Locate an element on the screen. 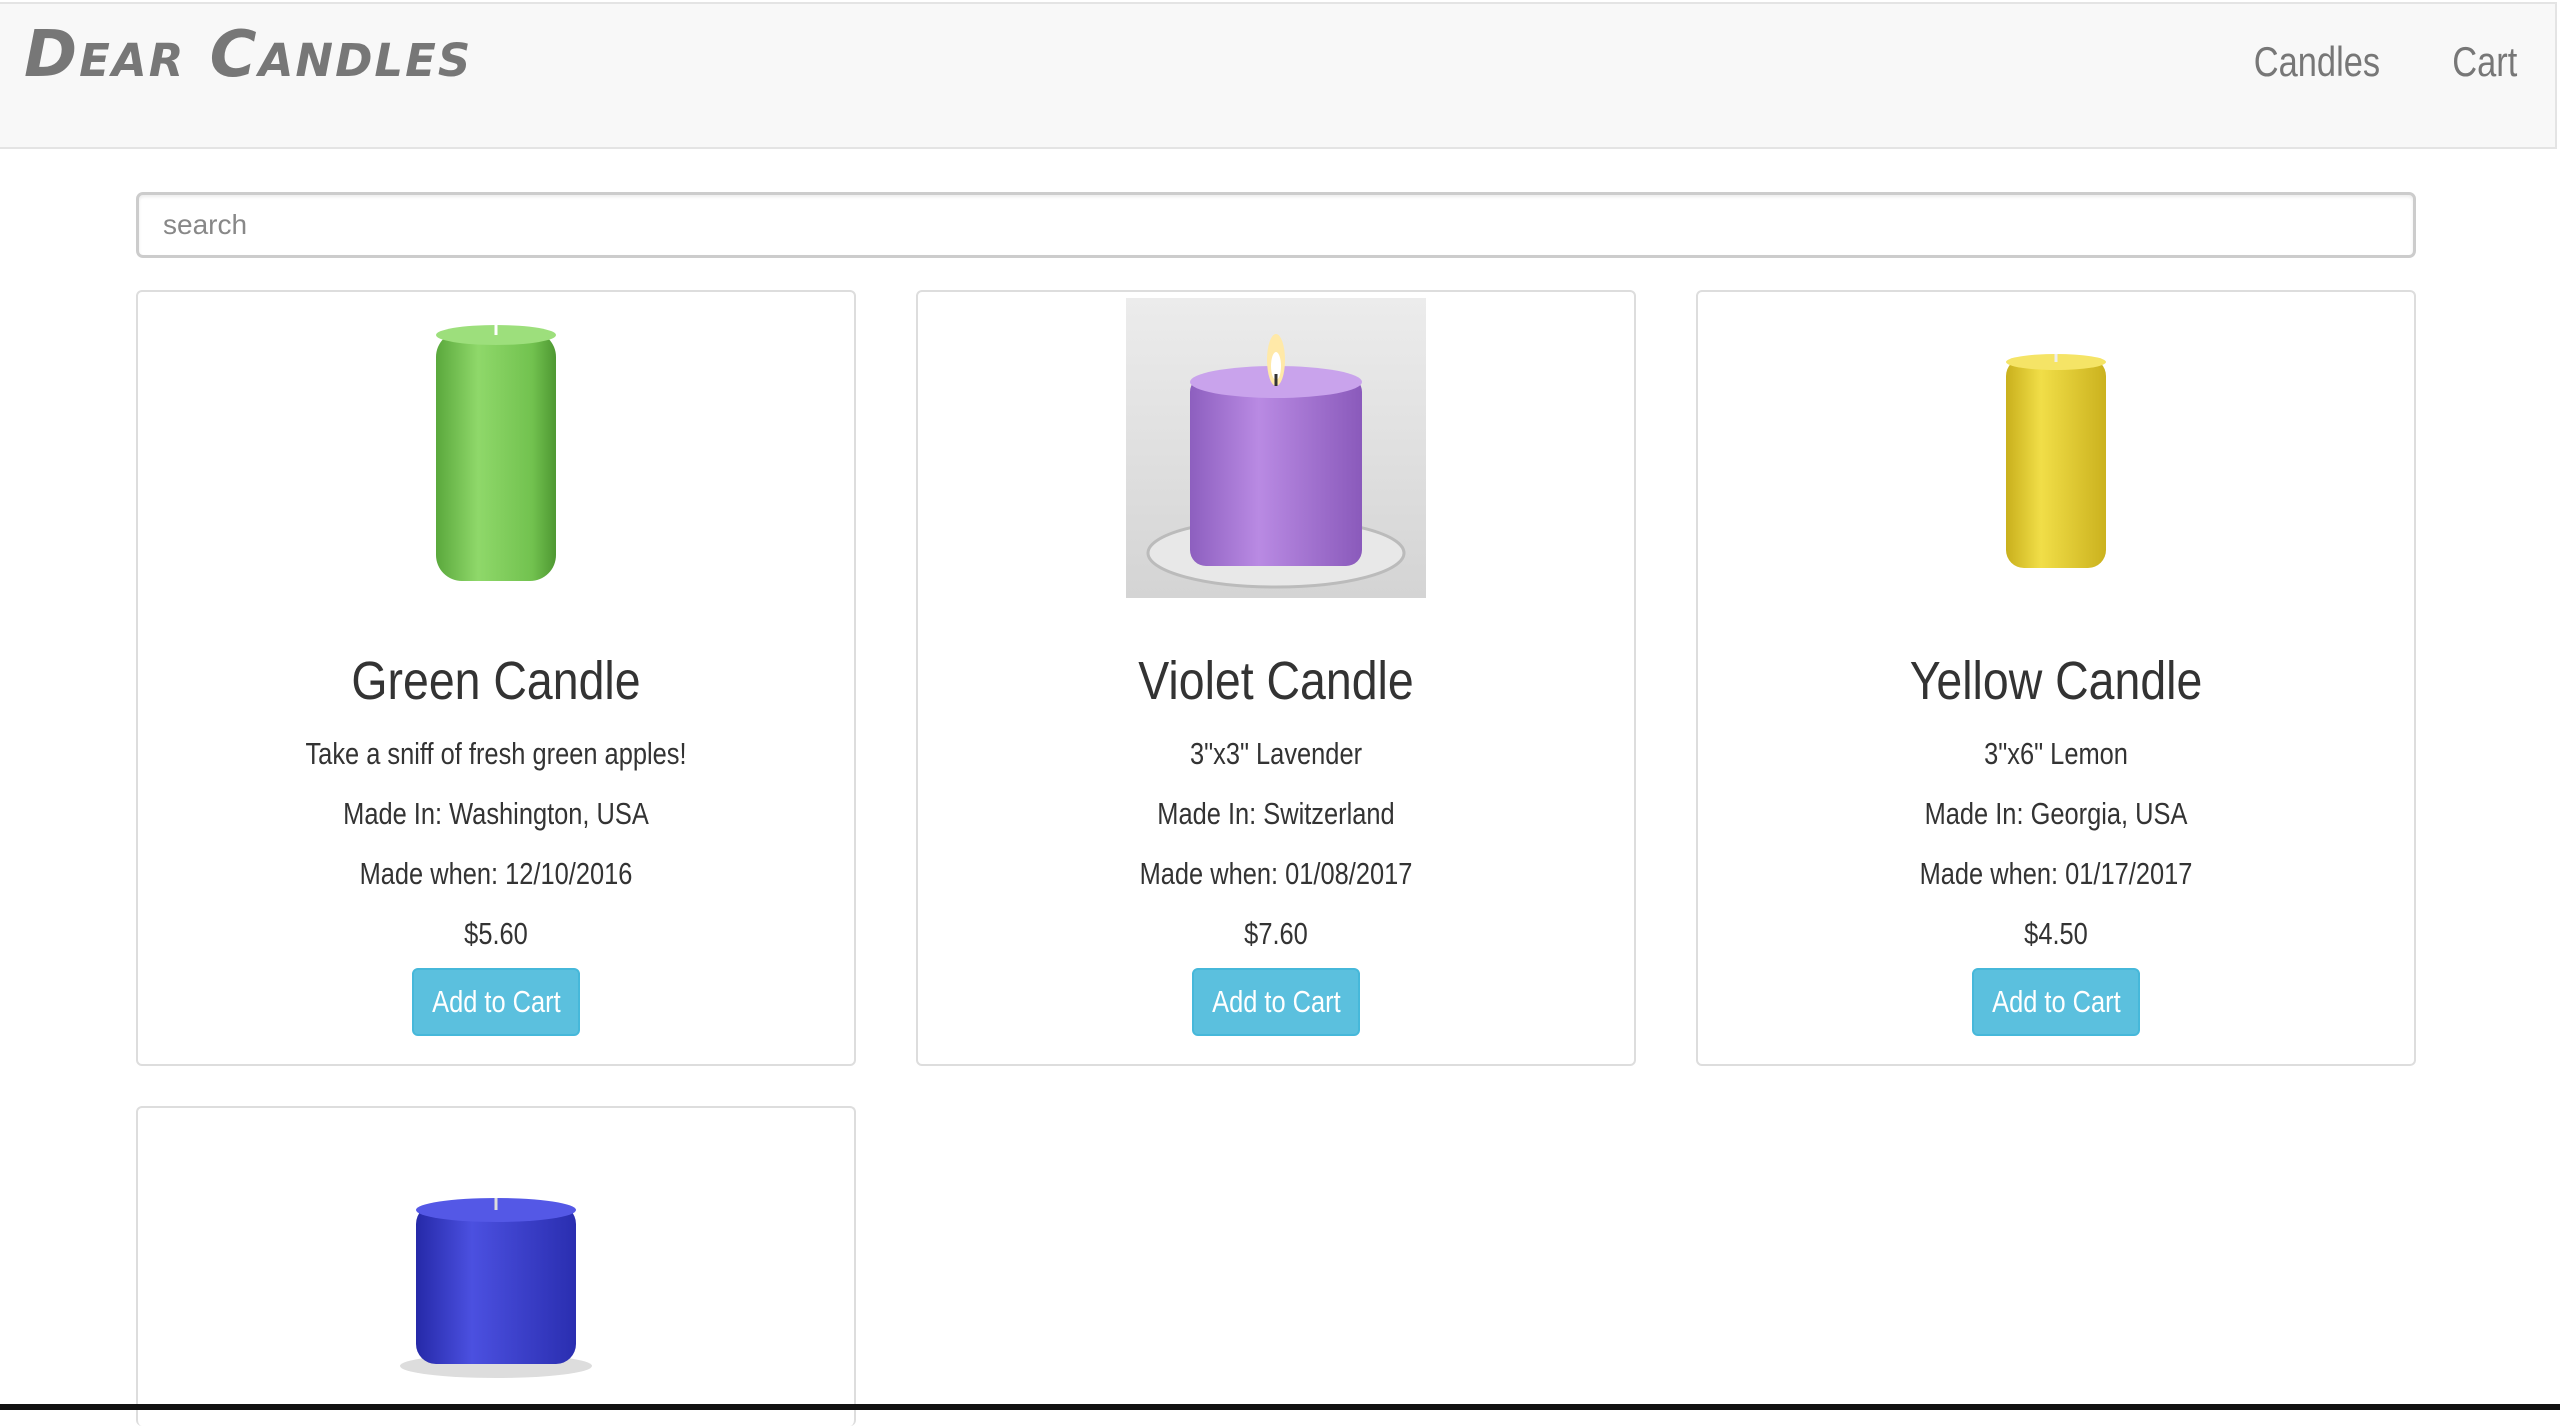 The image size is (2560, 1426). nav-link-cart: Cart is located at coordinates (2484, 62).